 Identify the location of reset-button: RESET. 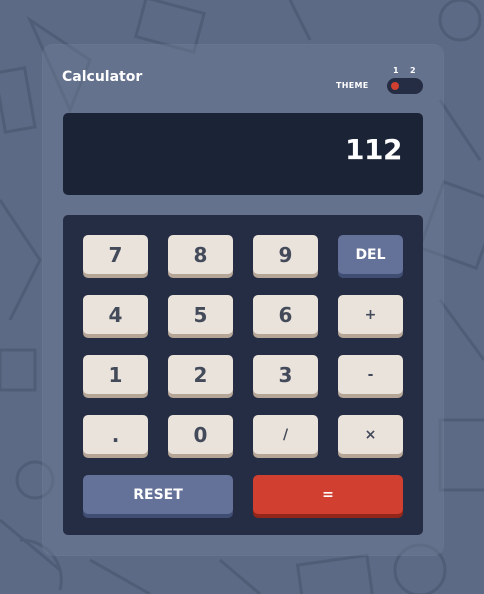
(158, 494).